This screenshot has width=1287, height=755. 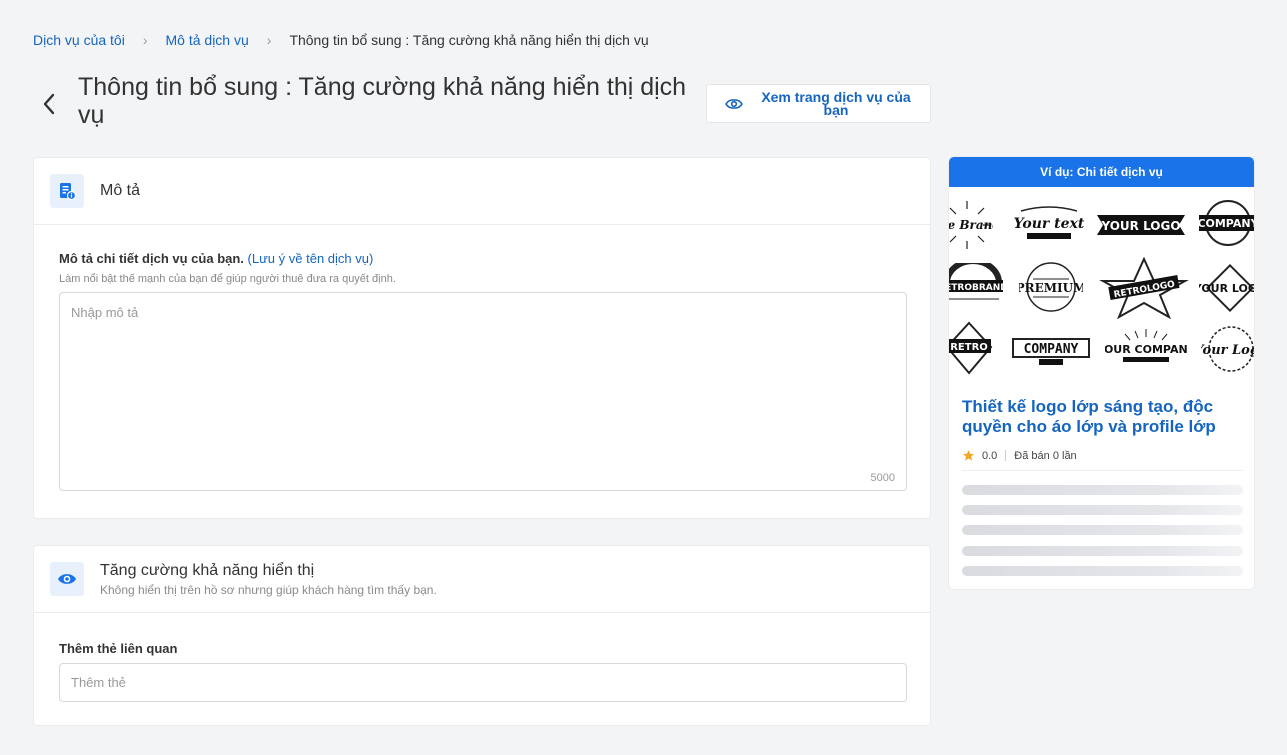 What do you see at coordinates (482, 191) in the screenshot?
I see `description-card-header: Mô tả` at bounding box center [482, 191].